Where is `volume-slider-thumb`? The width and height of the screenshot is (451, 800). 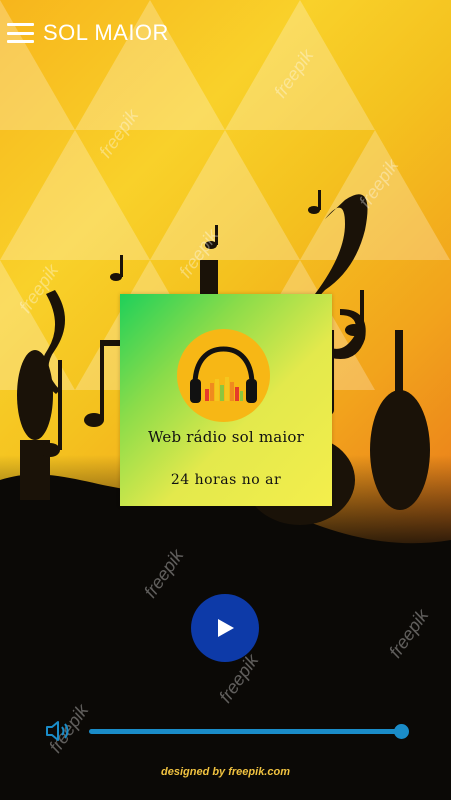
volume-slider-thumb is located at coordinates (401, 731).